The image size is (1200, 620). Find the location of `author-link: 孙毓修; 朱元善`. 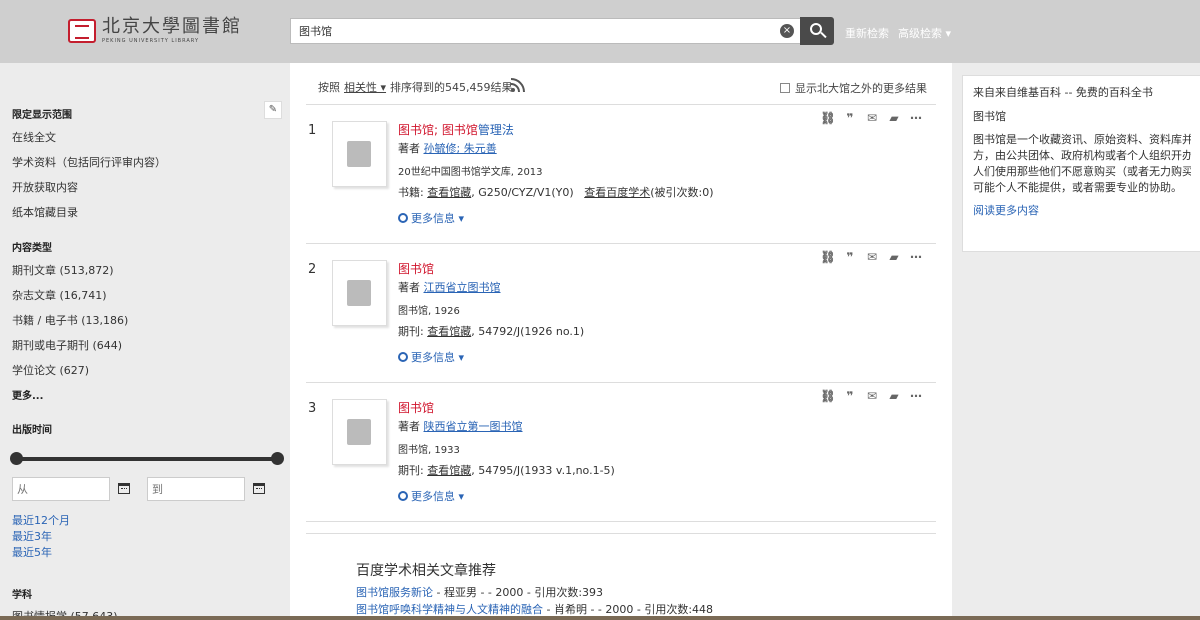

author-link: 孙毓修; 朱元善 is located at coordinates (460, 148).